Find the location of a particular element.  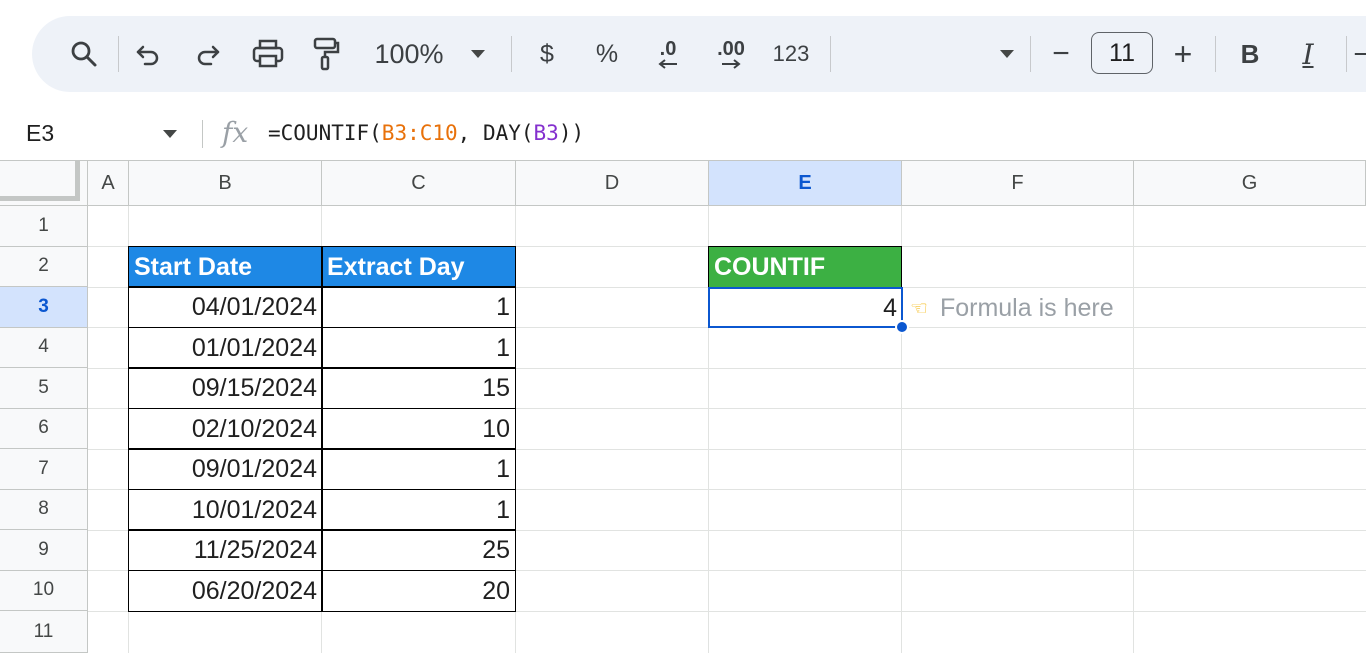

row-header-6: 6 is located at coordinates (44, 428).